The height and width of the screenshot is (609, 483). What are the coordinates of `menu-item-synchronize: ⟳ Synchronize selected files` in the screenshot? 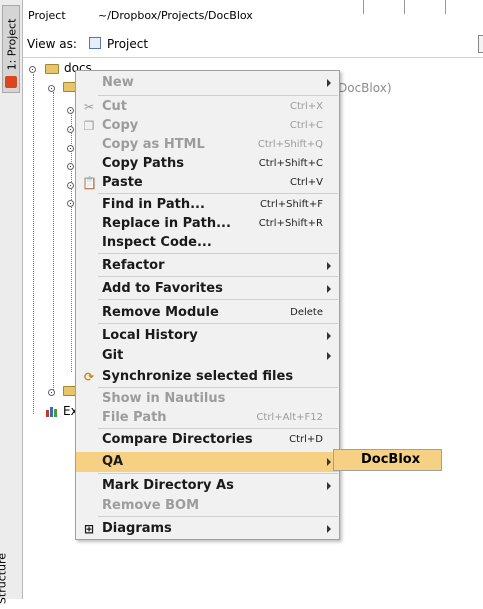 It's located at (207, 377).